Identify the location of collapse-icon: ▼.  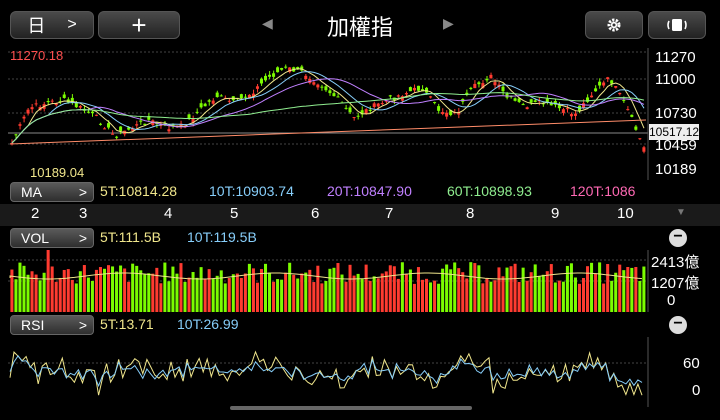
(681, 212).